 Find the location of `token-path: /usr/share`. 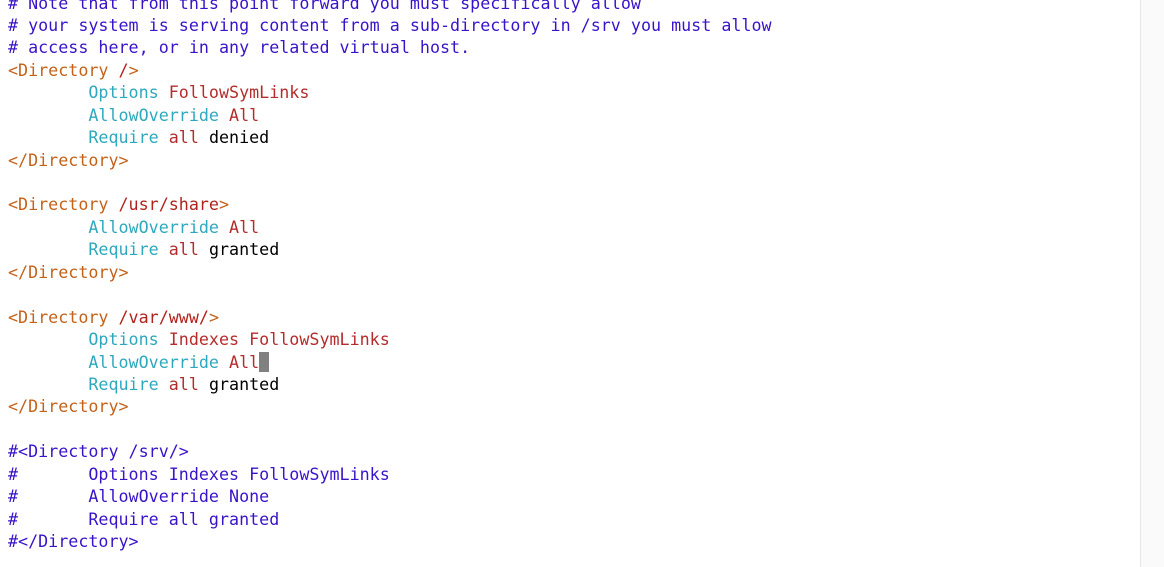

token-path: /usr/share is located at coordinates (168, 204).